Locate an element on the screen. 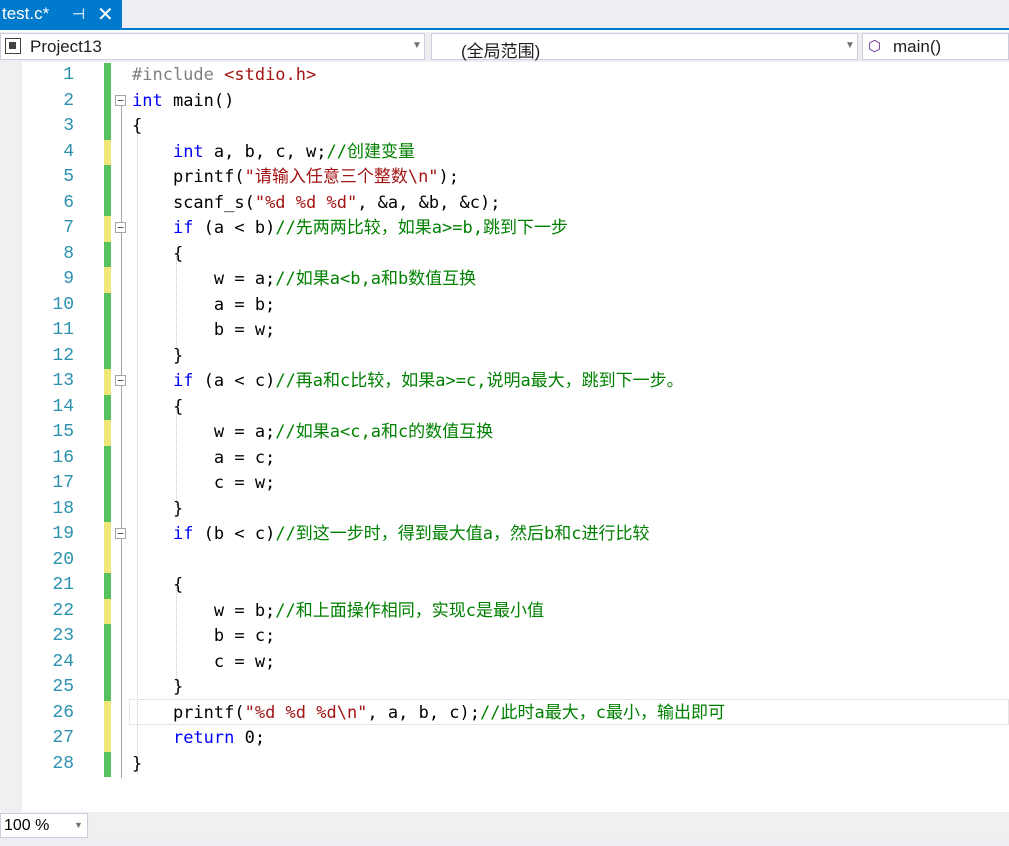  code-text: a = c; is located at coordinates (203, 459).